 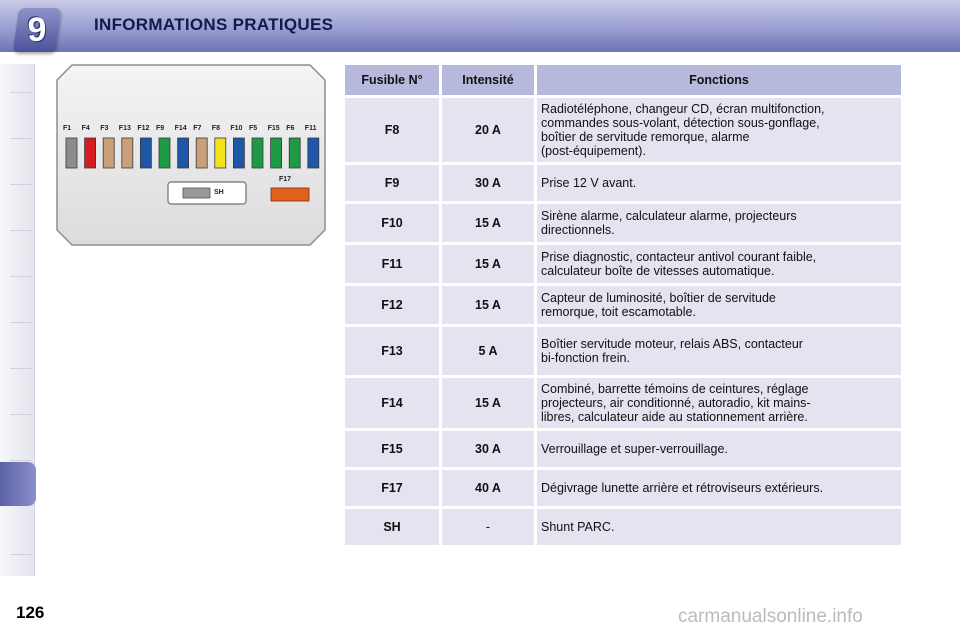 I want to click on fuse-f17-label: F17, so click(x=285, y=179).